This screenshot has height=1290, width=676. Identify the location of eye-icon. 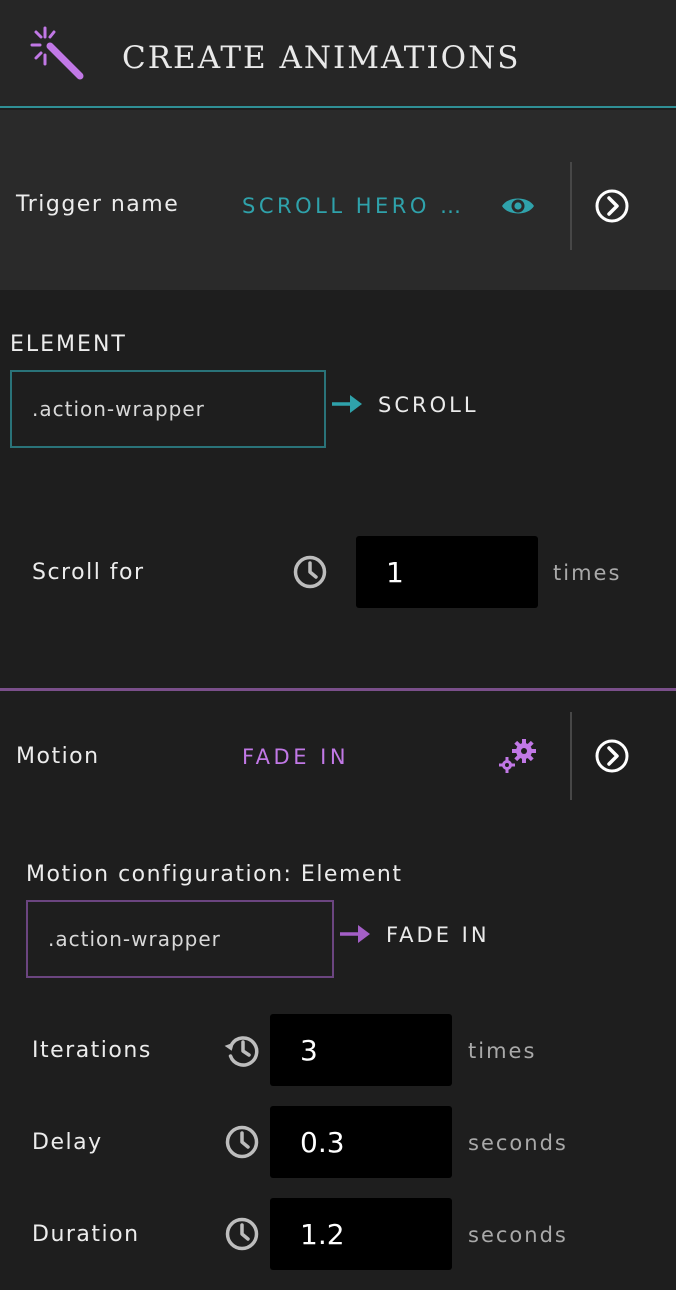
(518, 206).